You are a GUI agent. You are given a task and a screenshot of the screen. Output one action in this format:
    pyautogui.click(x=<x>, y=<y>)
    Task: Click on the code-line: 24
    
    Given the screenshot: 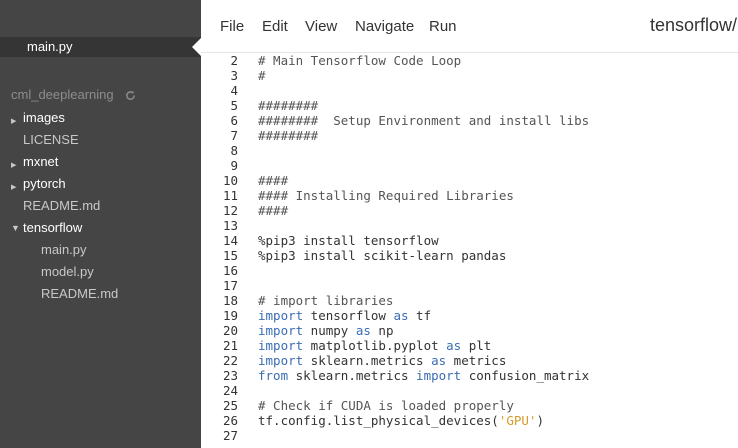 What is the action you would take?
    pyautogui.click(x=469, y=390)
    